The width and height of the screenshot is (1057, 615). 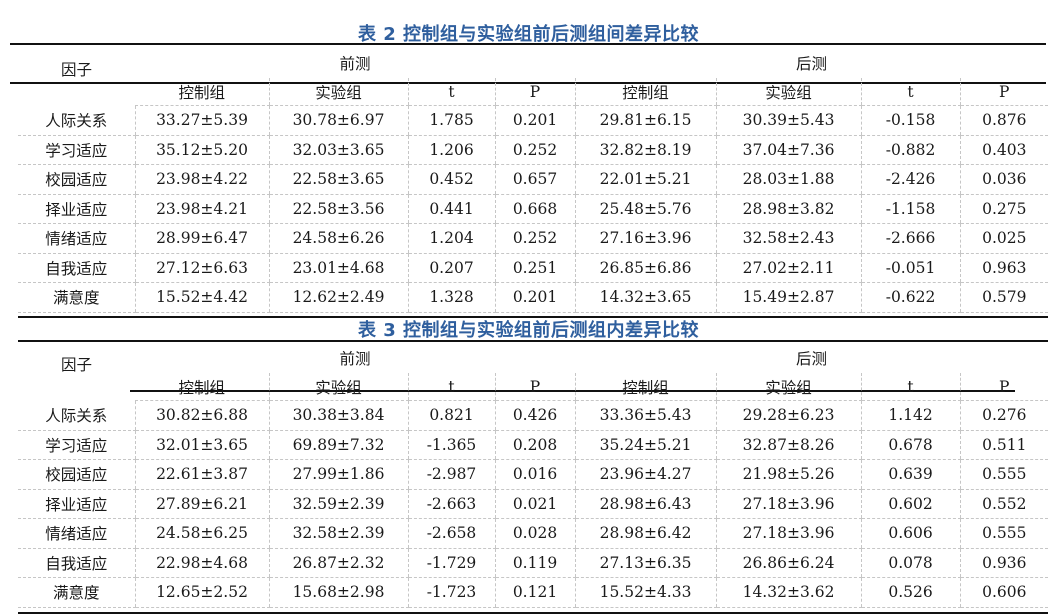 I want to click on table-cell: 0.028, so click(x=535, y=533).